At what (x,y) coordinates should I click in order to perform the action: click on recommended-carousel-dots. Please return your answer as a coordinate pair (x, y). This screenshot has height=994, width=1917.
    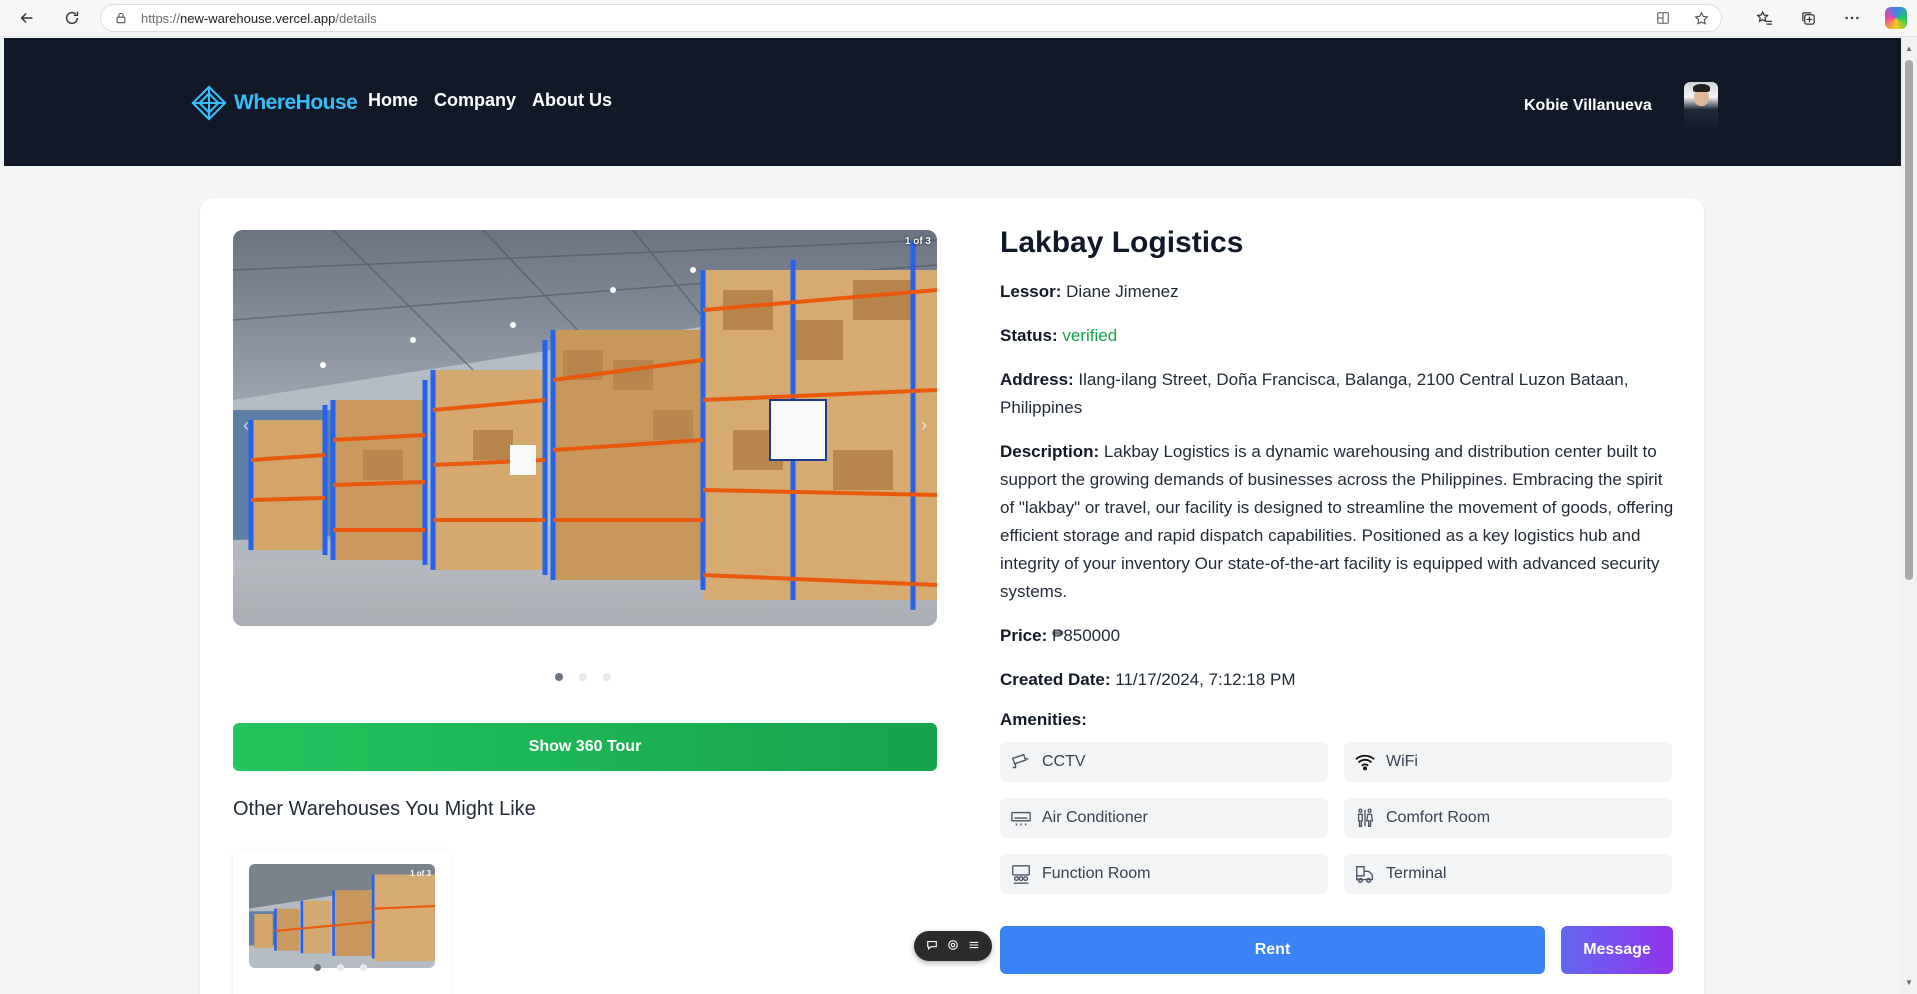
    Looking at the image, I should click on (340, 967).